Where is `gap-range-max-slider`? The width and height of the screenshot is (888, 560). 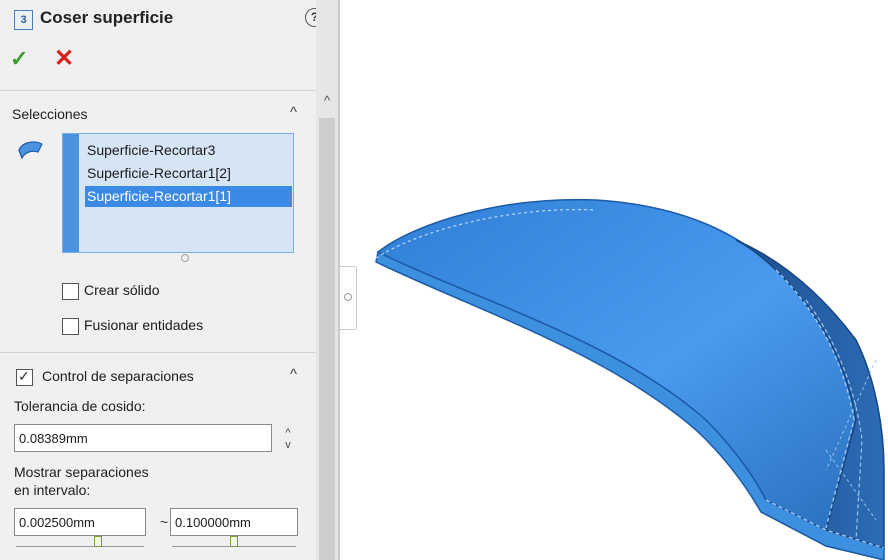 gap-range-max-slider is located at coordinates (234, 541).